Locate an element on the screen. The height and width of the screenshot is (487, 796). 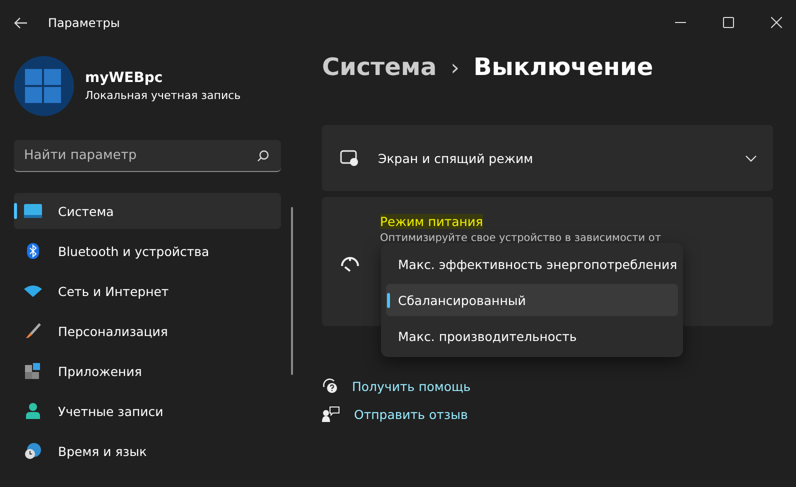
window-title: Параметры is located at coordinates (84, 23).